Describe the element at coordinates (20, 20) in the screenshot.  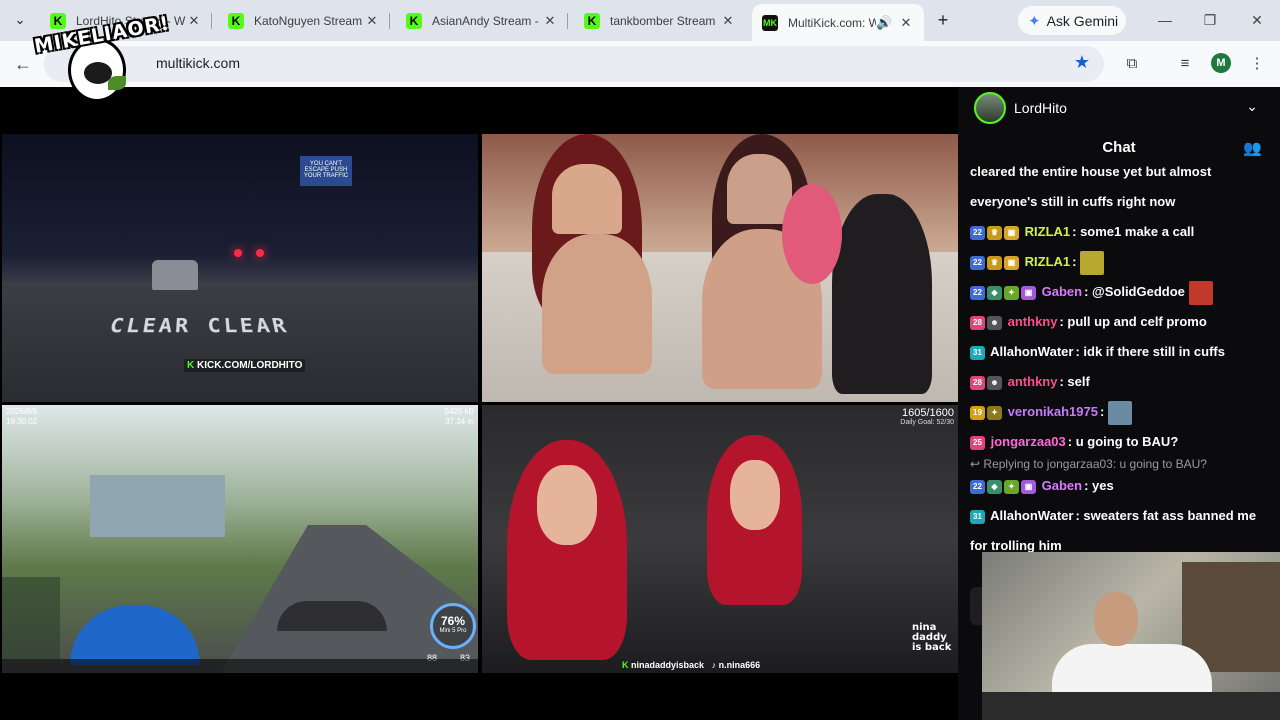
I see `tab-search-button: ⌄` at that location.